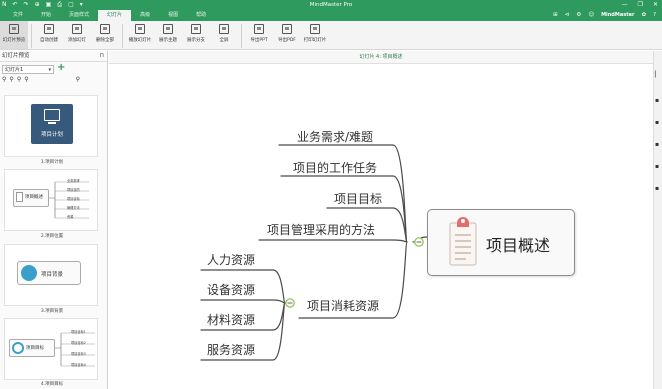 This screenshot has width=662, height=389. What do you see at coordinates (105, 32) in the screenshot?
I see `delete-all-button: 删除全部` at bounding box center [105, 32].